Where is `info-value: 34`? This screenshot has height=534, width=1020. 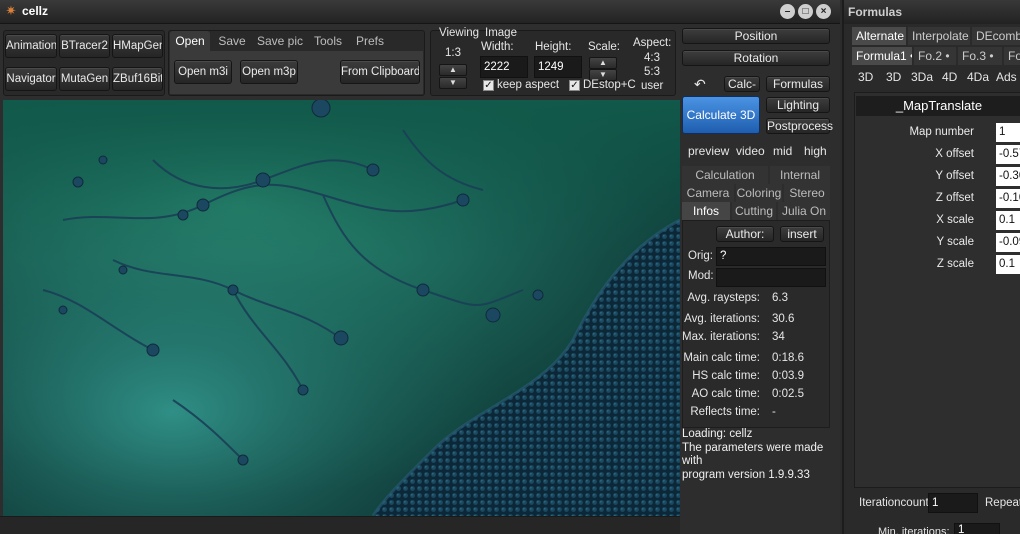
info-value: 34 is located at coordinates (778, 337).